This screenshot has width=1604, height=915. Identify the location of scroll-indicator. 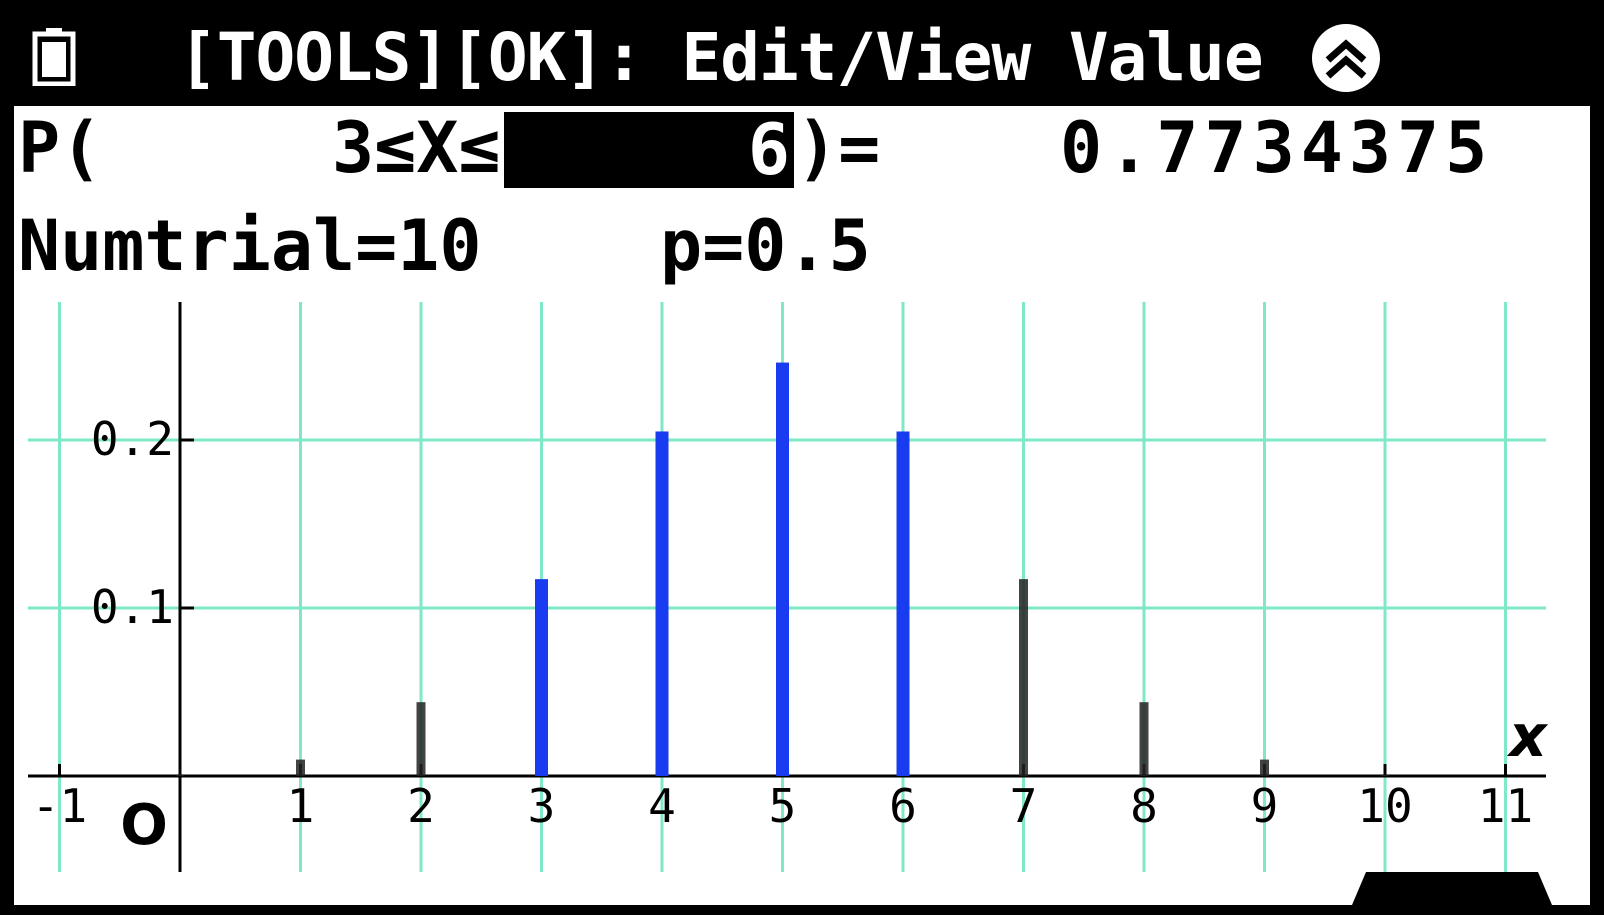
(1452, 888).